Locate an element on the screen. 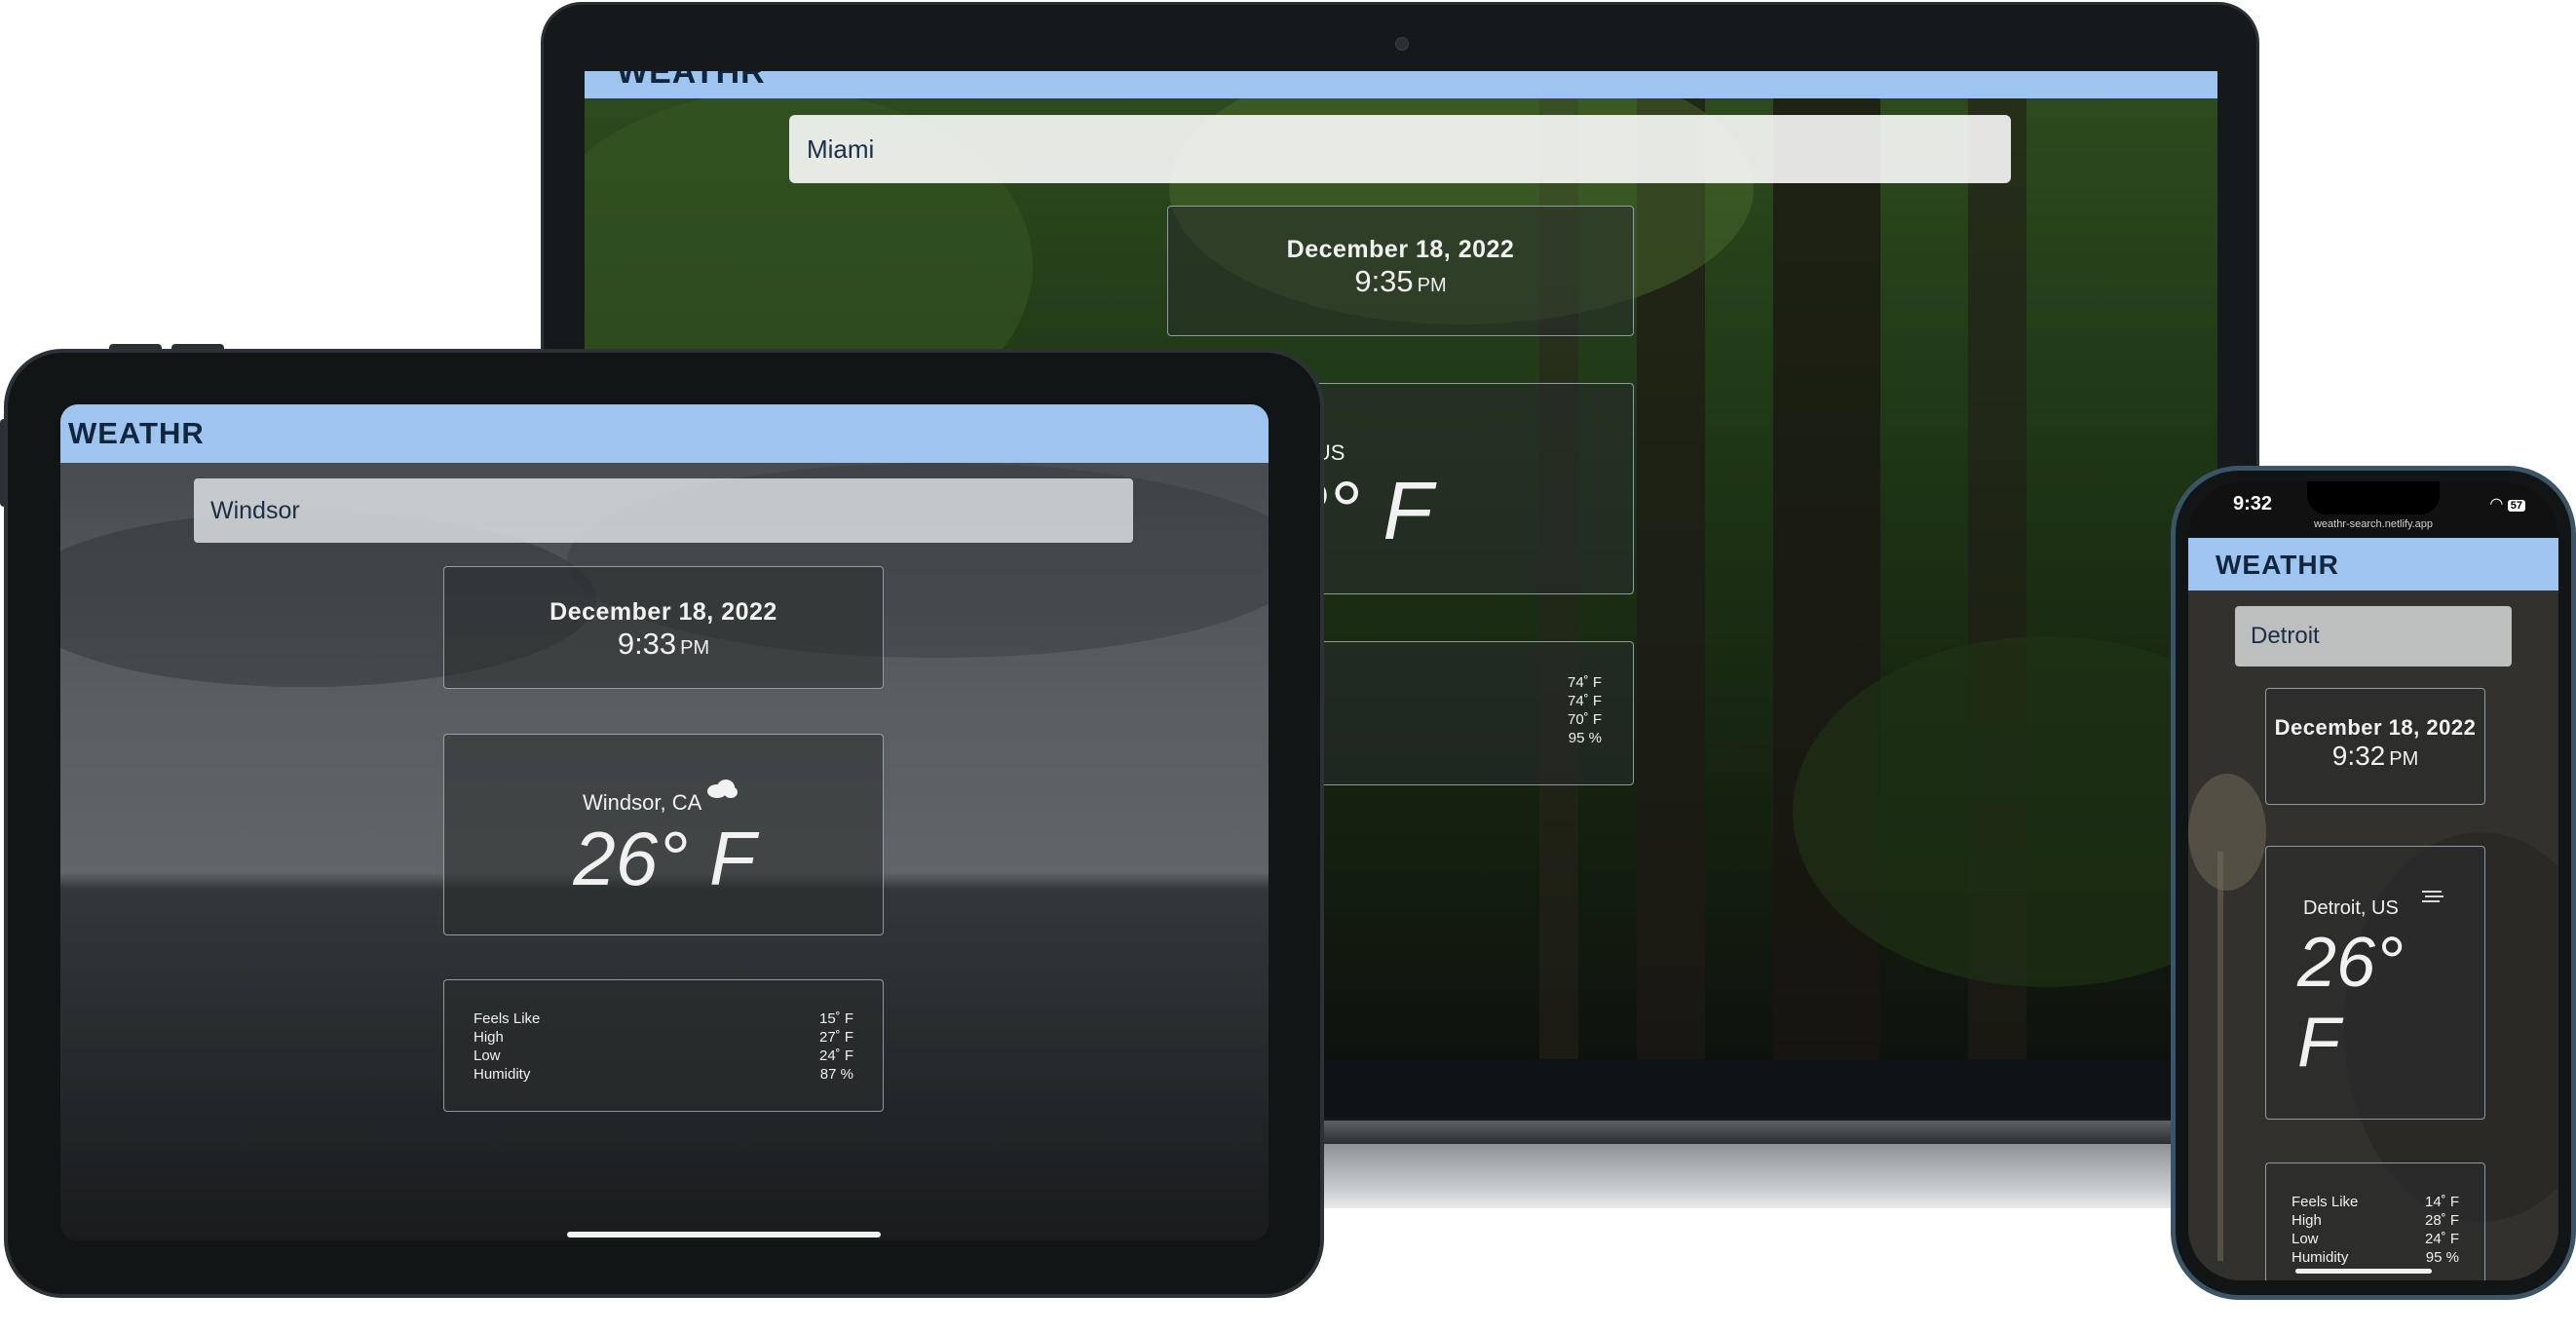 The height and width of the screenshot is (1333, 2576). location-text: Windsor, CA is located at coordinates (642, 802).